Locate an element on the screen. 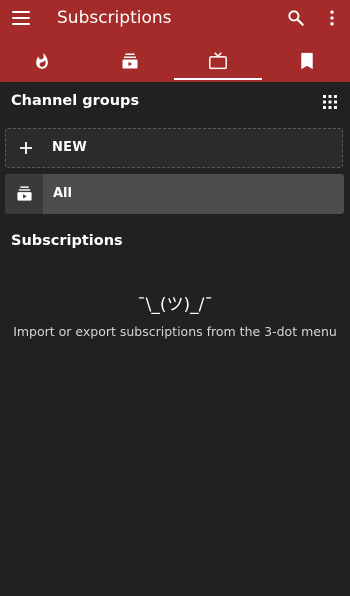 The height and width of the screenshot is (596, 350). new-channel-group-button: NEW is located at coordinates (174, 148).